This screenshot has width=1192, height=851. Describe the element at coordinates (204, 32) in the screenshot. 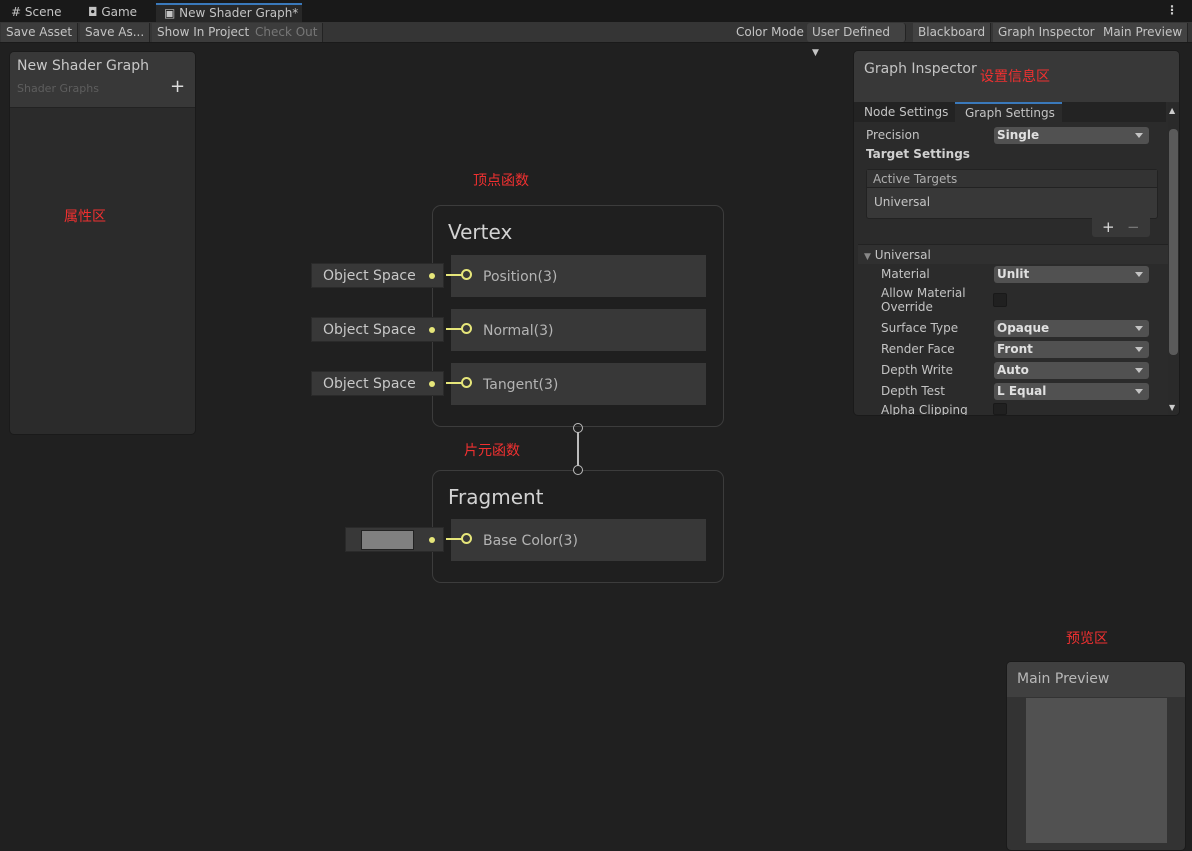

I see `show-in-project-button: Show In Project` at that location.